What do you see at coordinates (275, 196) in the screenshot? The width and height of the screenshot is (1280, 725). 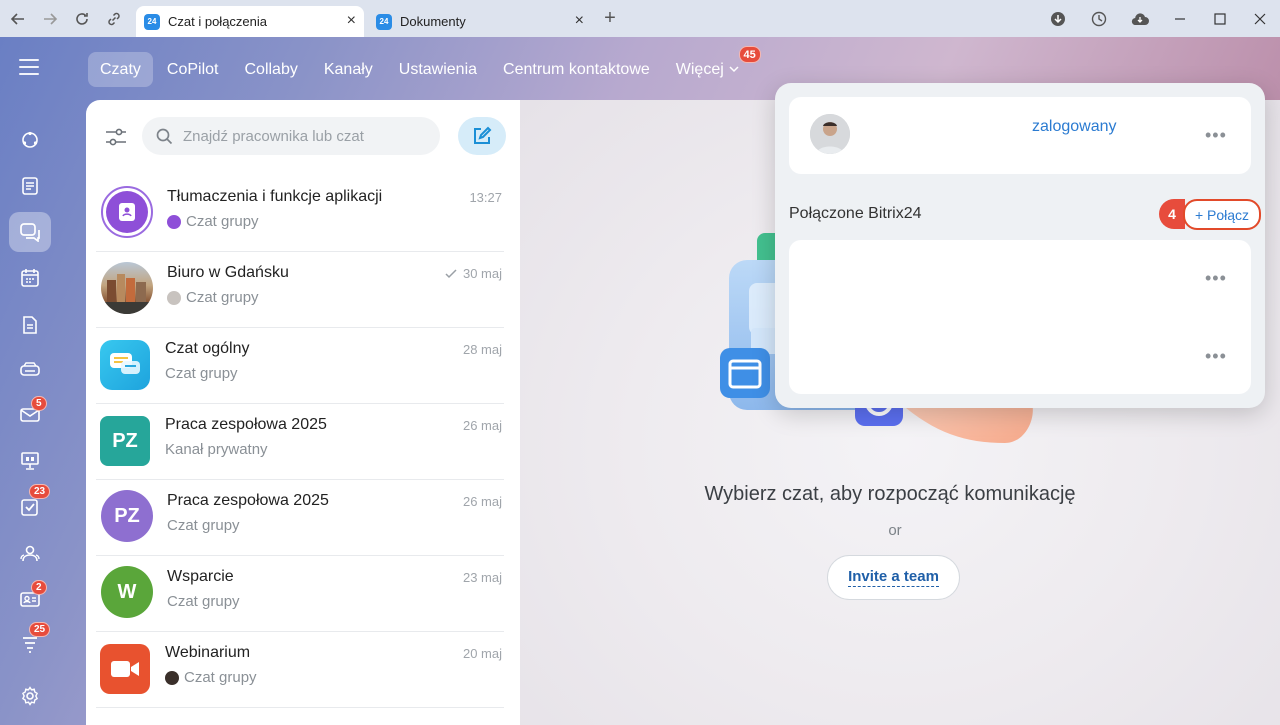 I see `chat-title: Tłumaczenia i funkcje aplikacji` at bounding box center [275, 196].